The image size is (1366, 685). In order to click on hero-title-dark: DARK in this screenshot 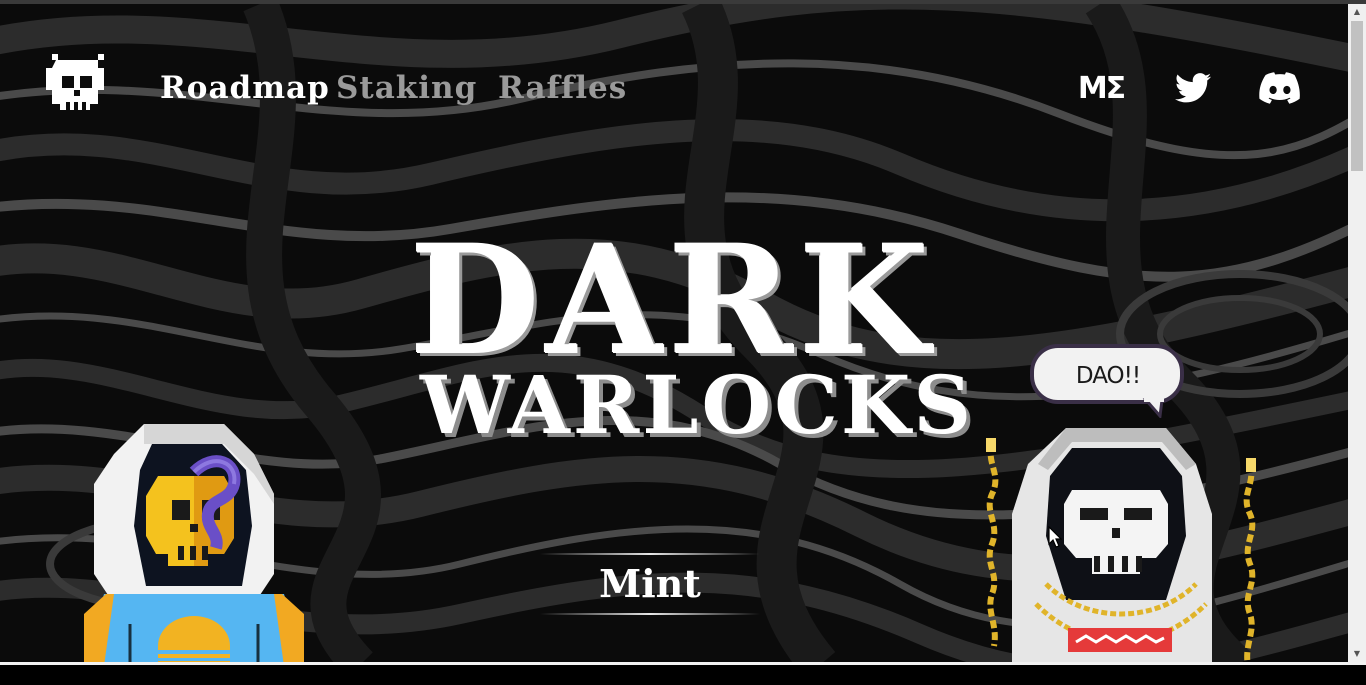, I will do `click(673, 301)`.